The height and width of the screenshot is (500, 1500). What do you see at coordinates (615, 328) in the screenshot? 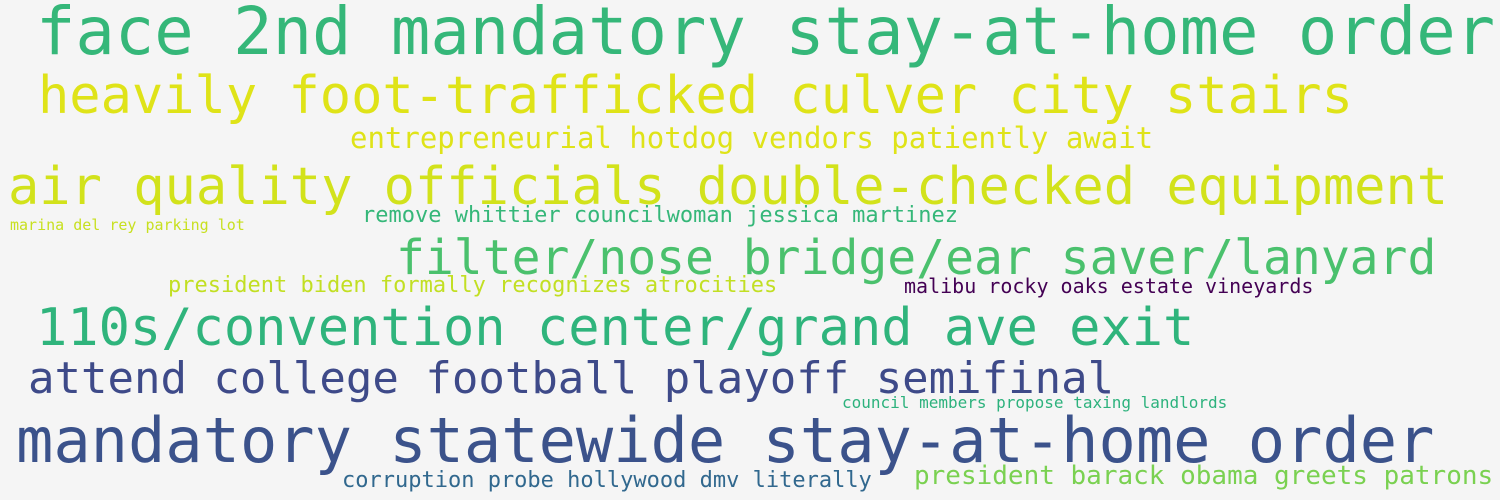
I see `word-110s-convention-center-grand-ave-exit: 110s/convention center/grand ave exit` at bounding box center [615, 328].